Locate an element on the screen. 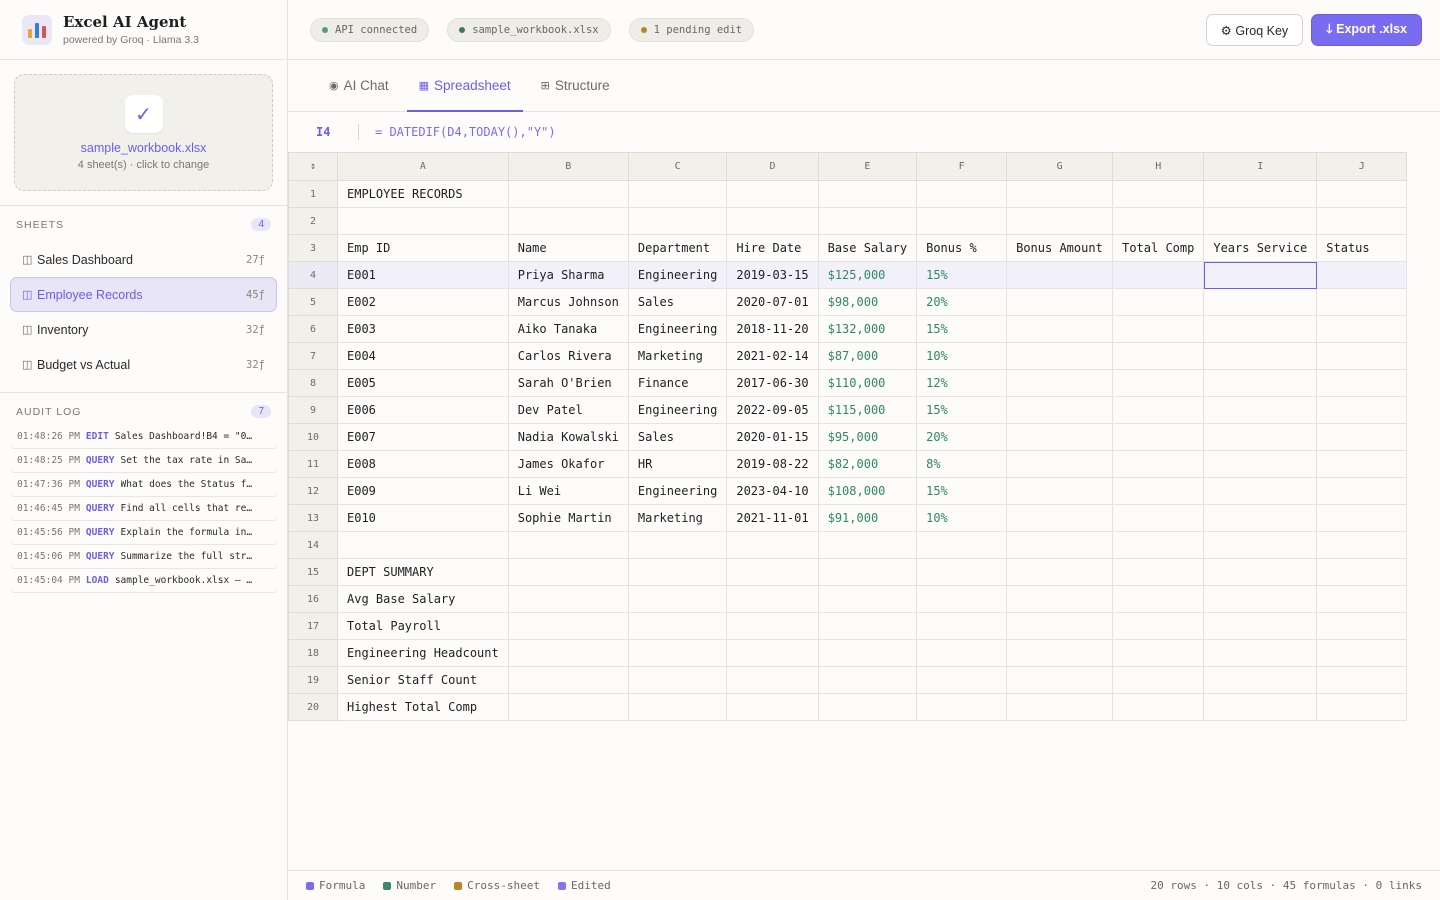  grid-cell: $98,000 is located at coordinates (867, 302).